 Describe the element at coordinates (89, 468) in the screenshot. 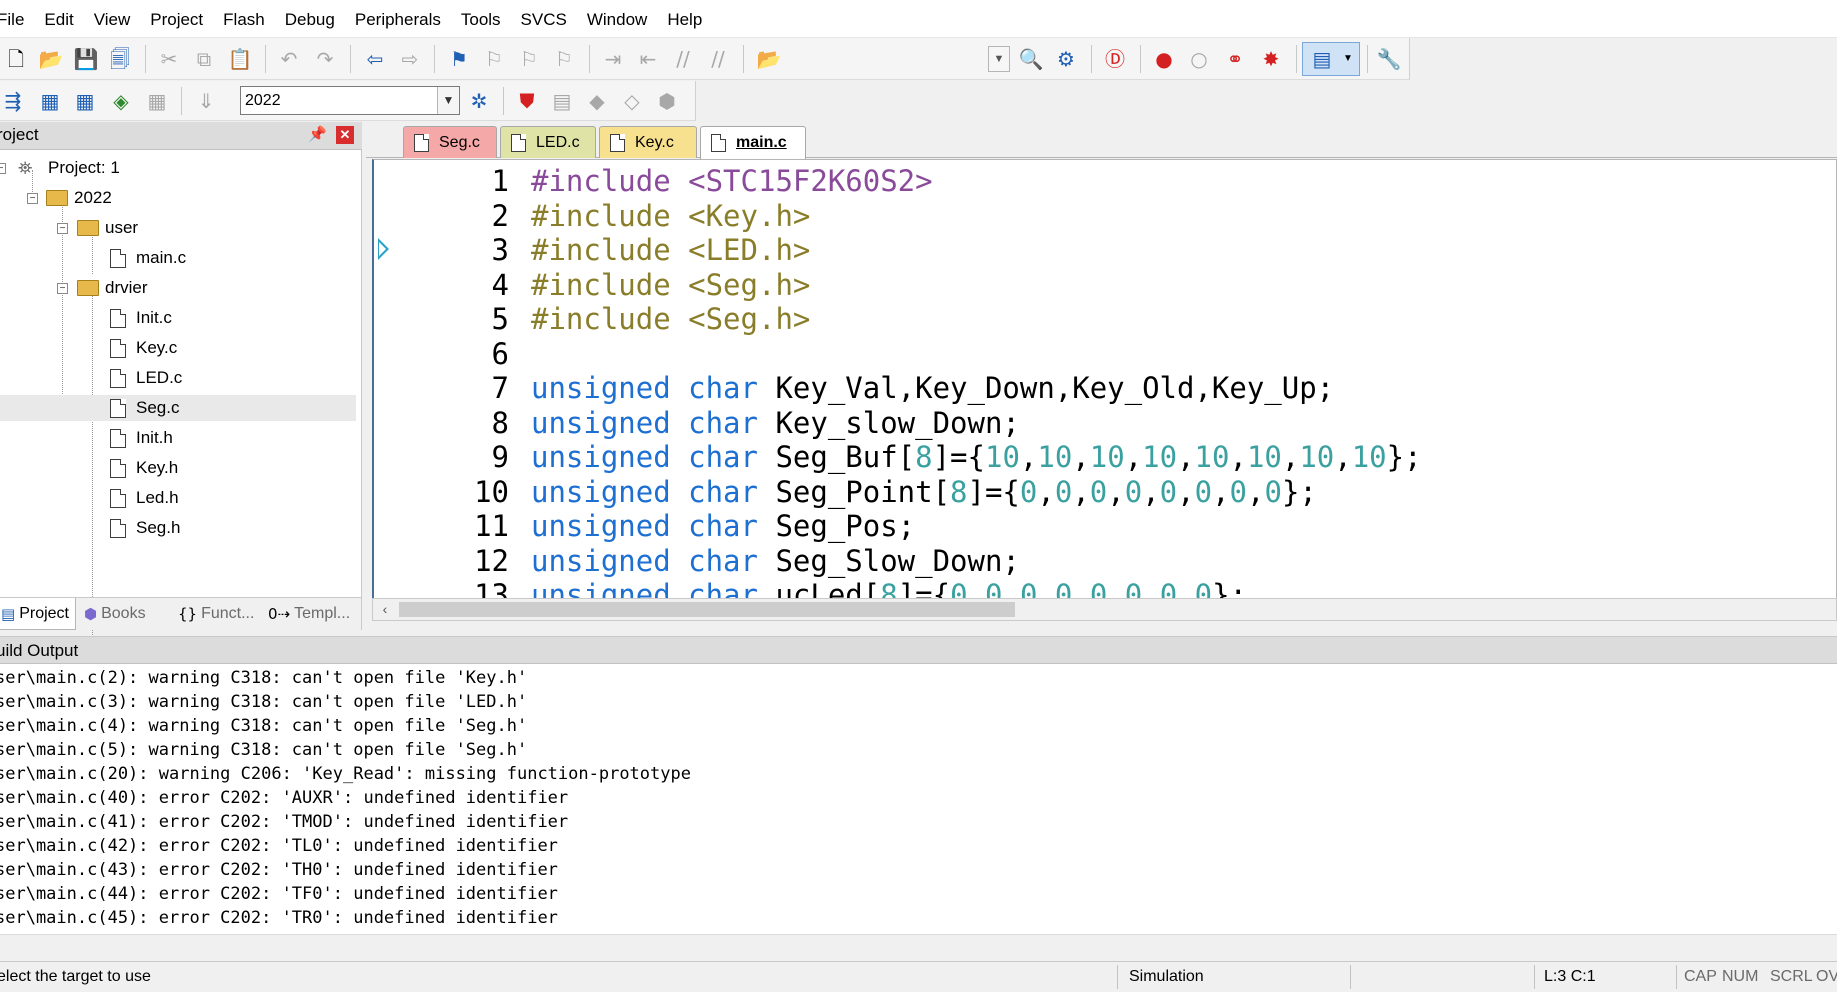

I see `tree-file-key-h: Key.h` at that location.